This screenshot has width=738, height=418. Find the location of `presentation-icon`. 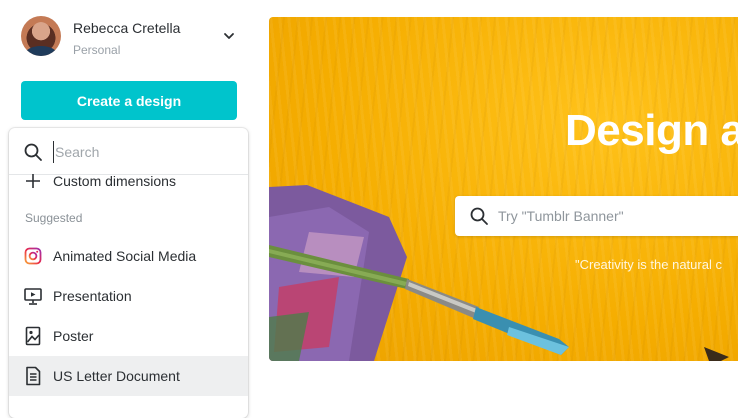

presentation-icon is located at coordinates (33, 296).